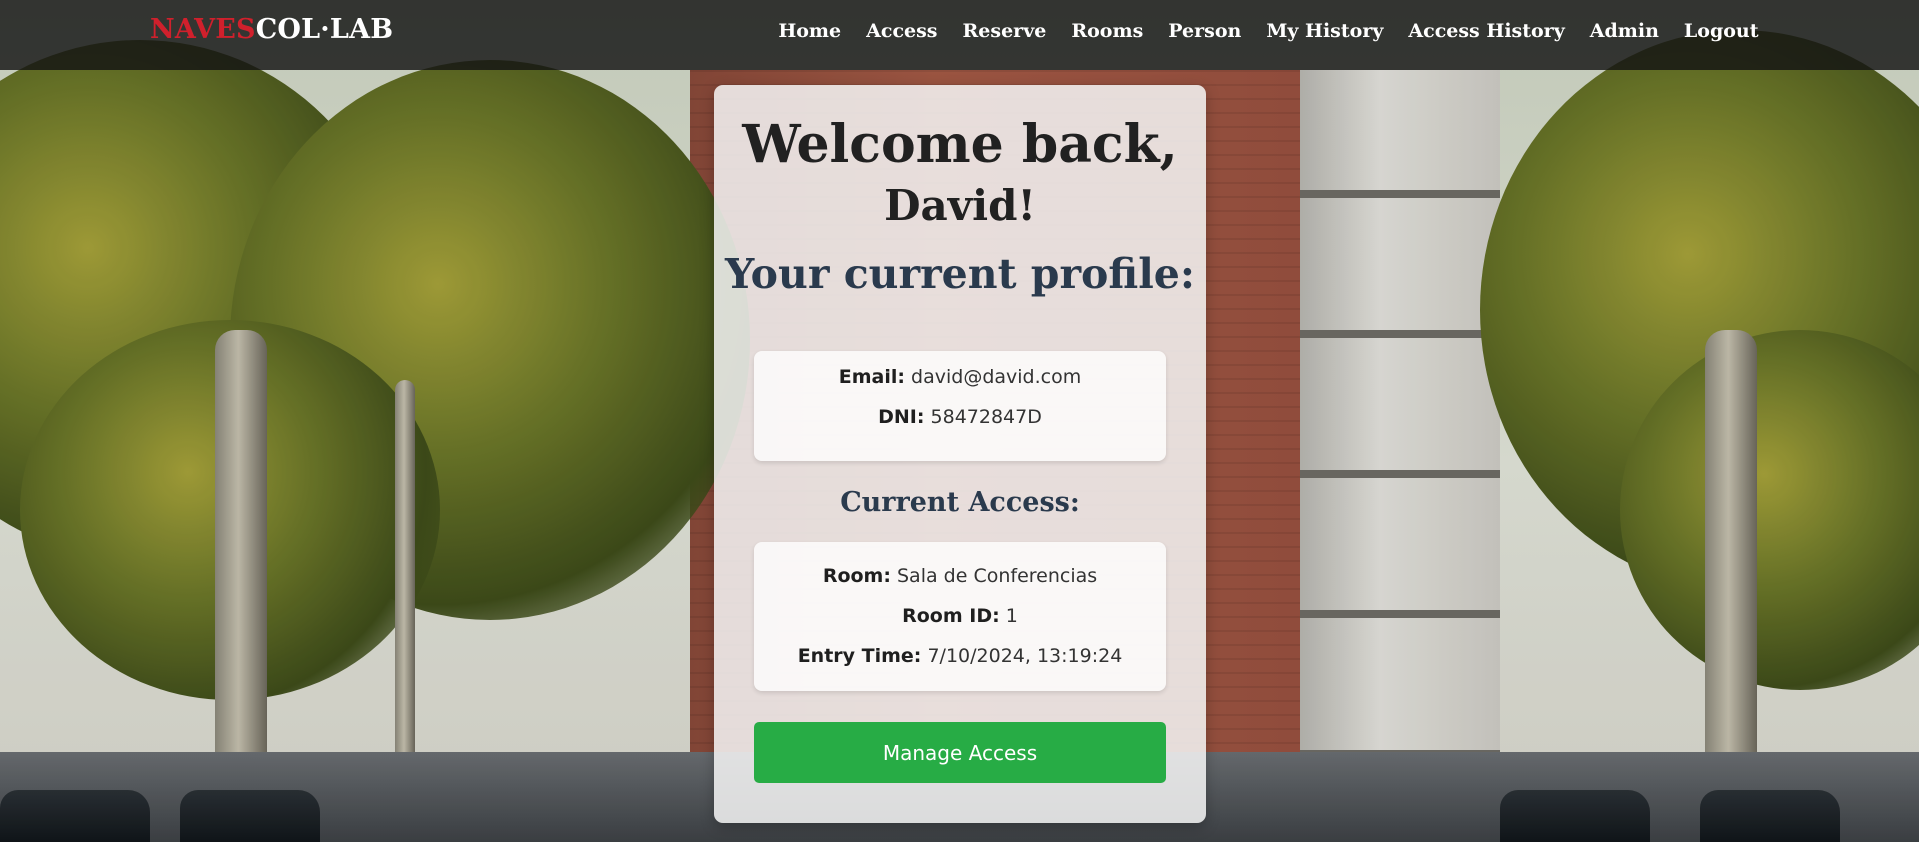 The image size is (1919, 842). I want to click on brand-part-collab: COL·LAB, so click(324, 29).